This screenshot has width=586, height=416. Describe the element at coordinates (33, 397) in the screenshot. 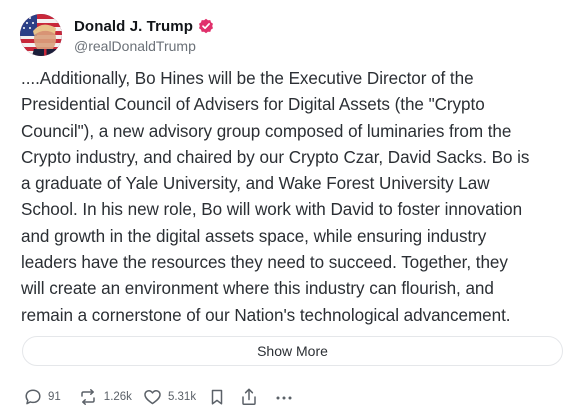

I see `comment-bubble-icon` at that location.